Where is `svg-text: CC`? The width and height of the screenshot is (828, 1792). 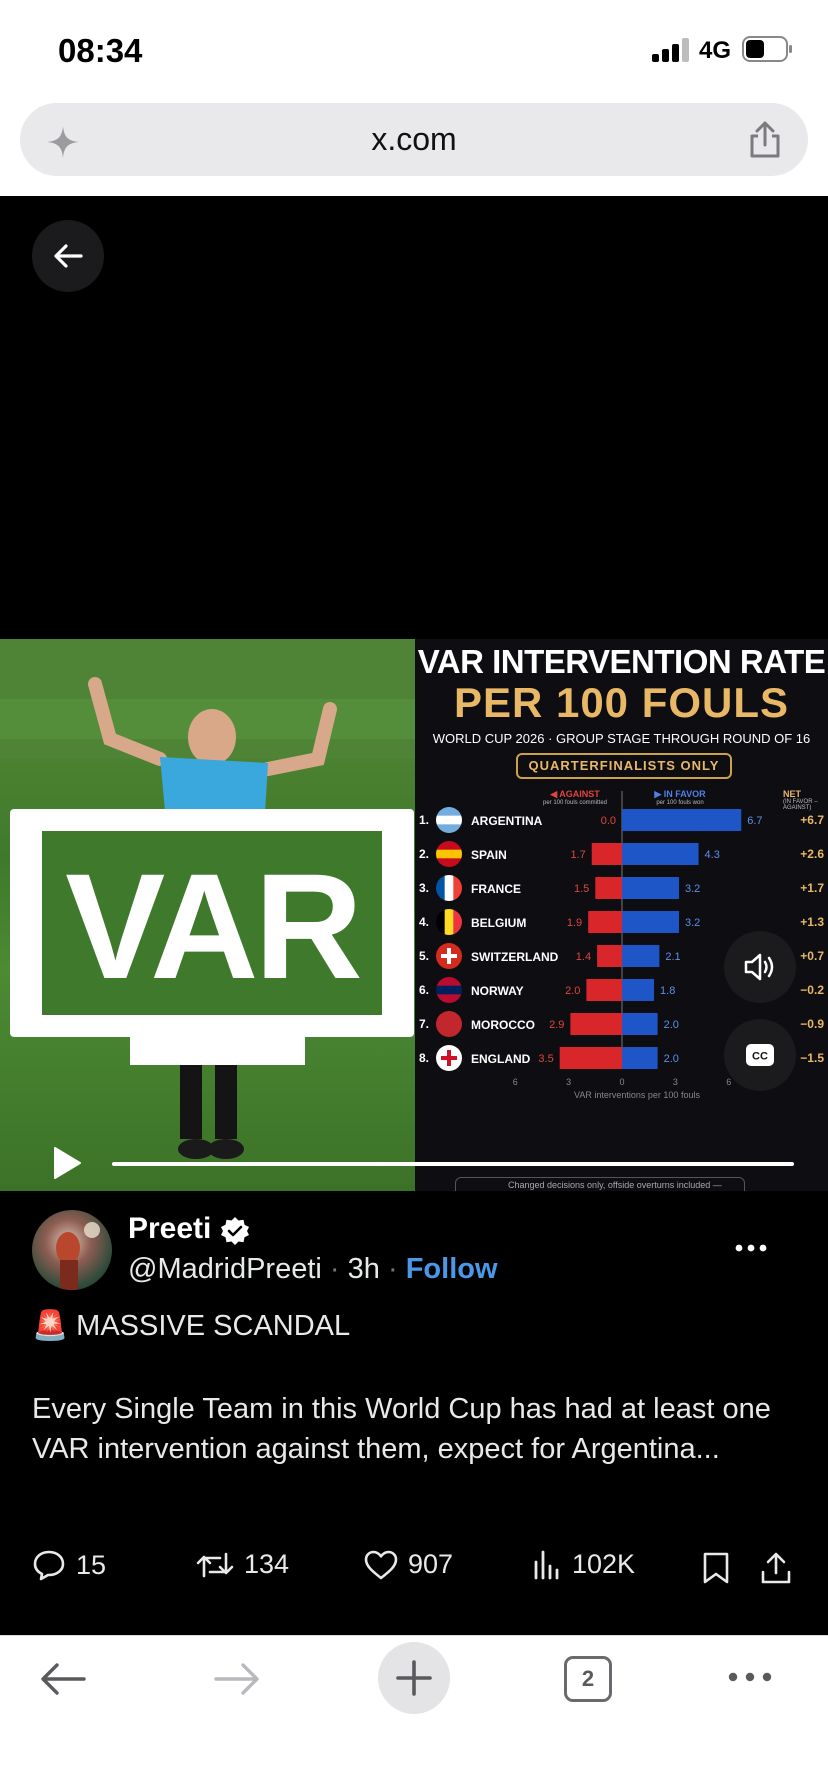
svg-text: CC is located at coordinates (760, 1057).